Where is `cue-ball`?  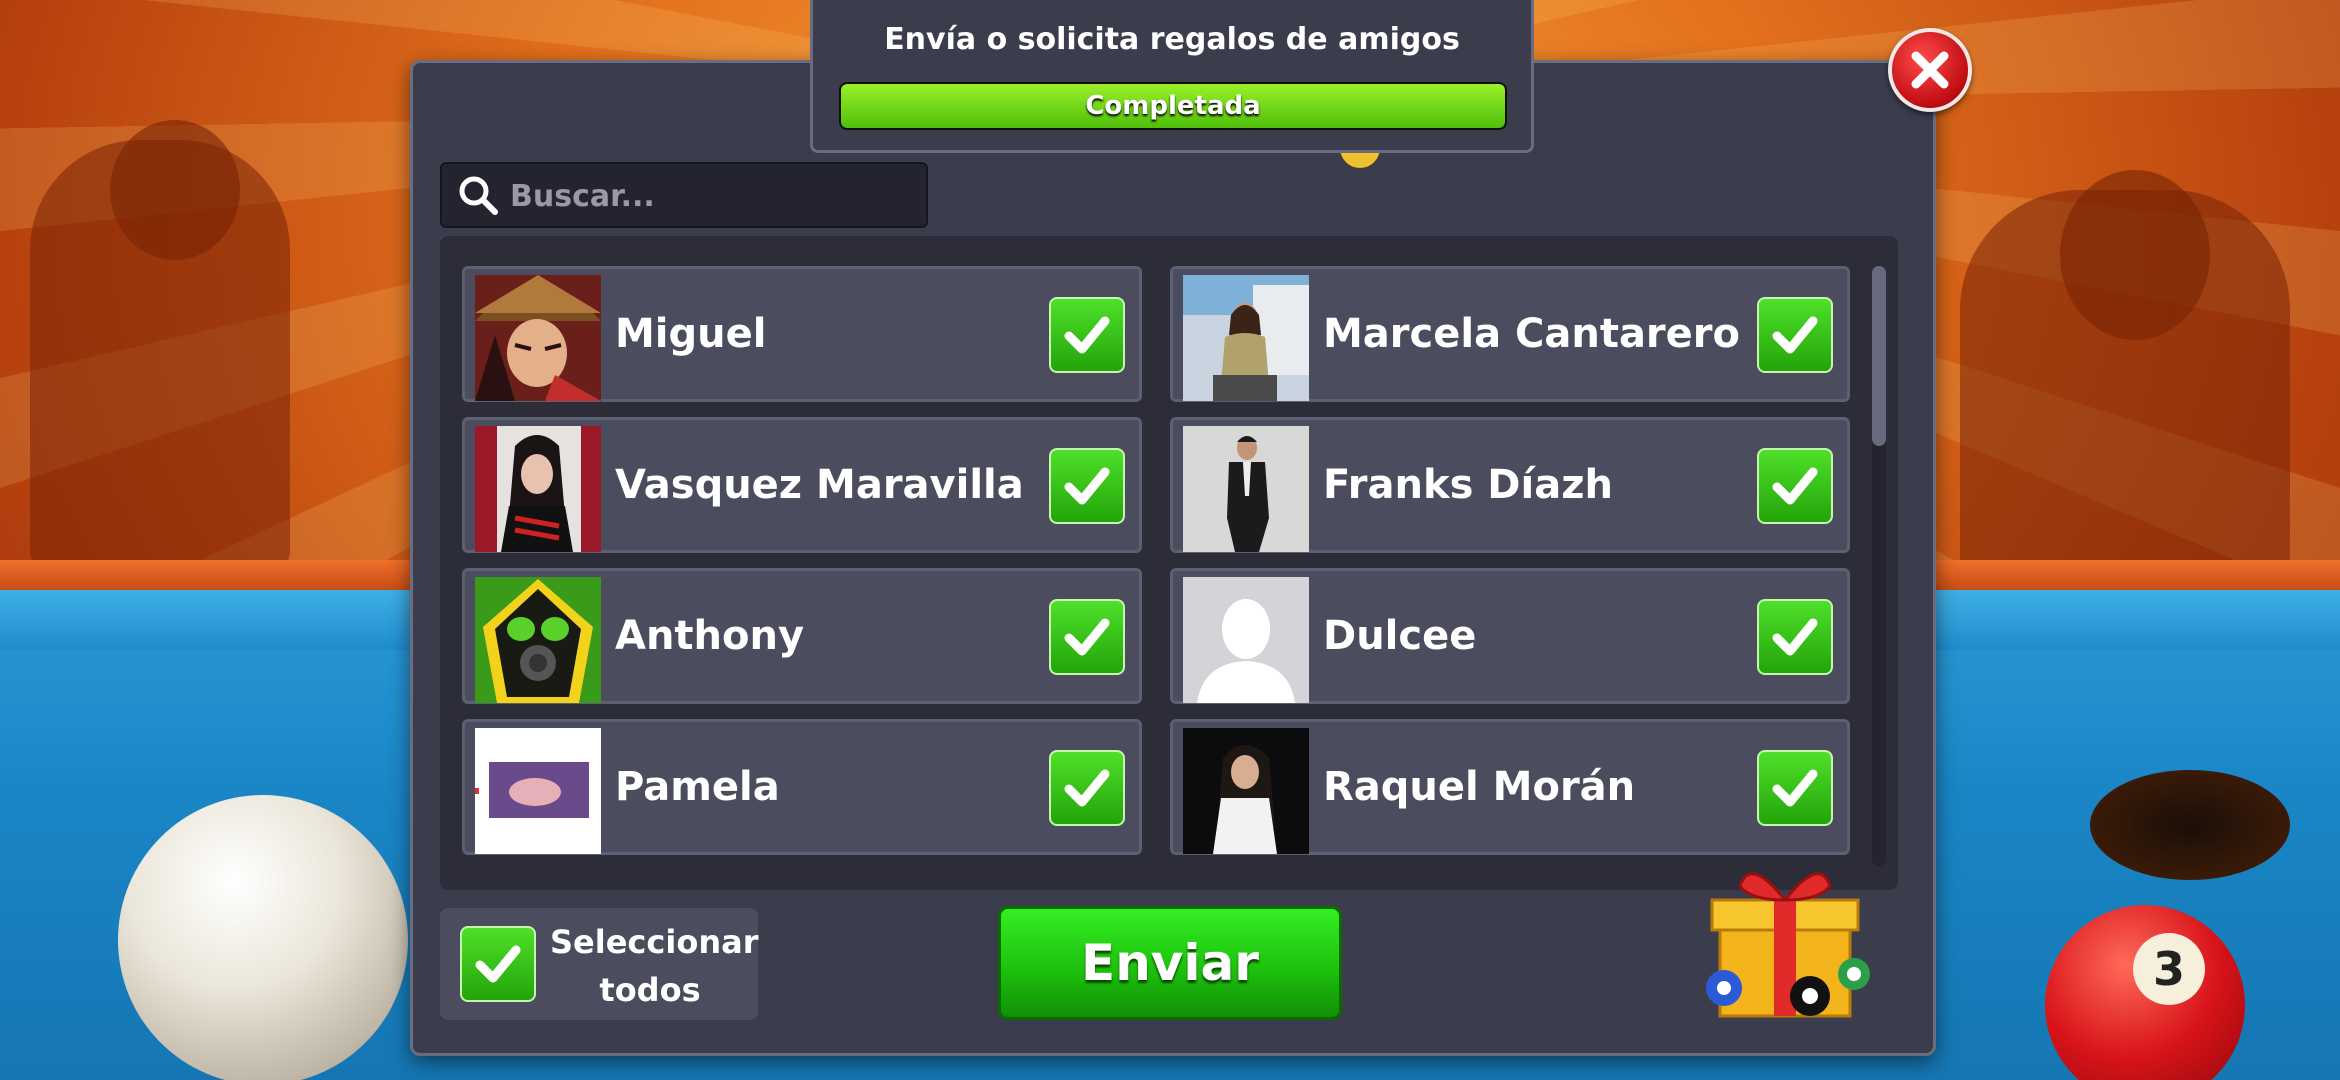 cue-ball is located at coordinates (263, 937).